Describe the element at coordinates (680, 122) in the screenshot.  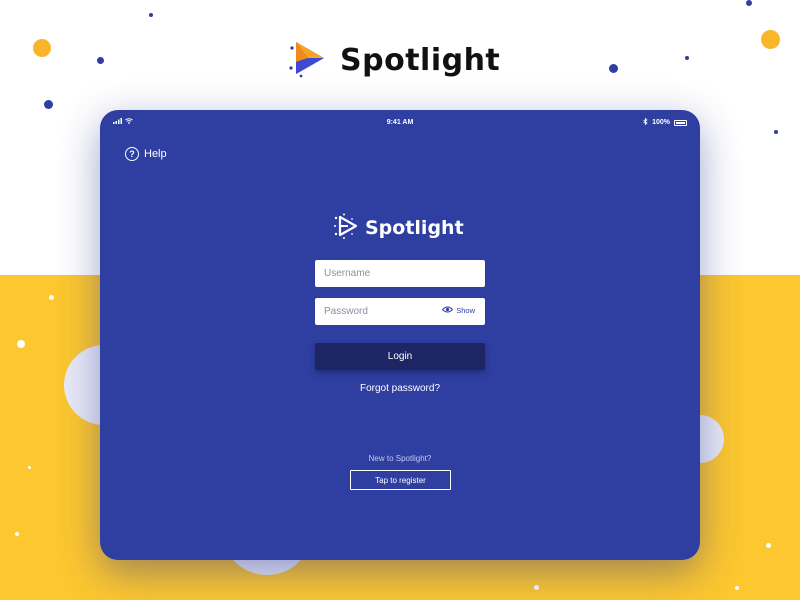
I see `battery-icon` at that location.